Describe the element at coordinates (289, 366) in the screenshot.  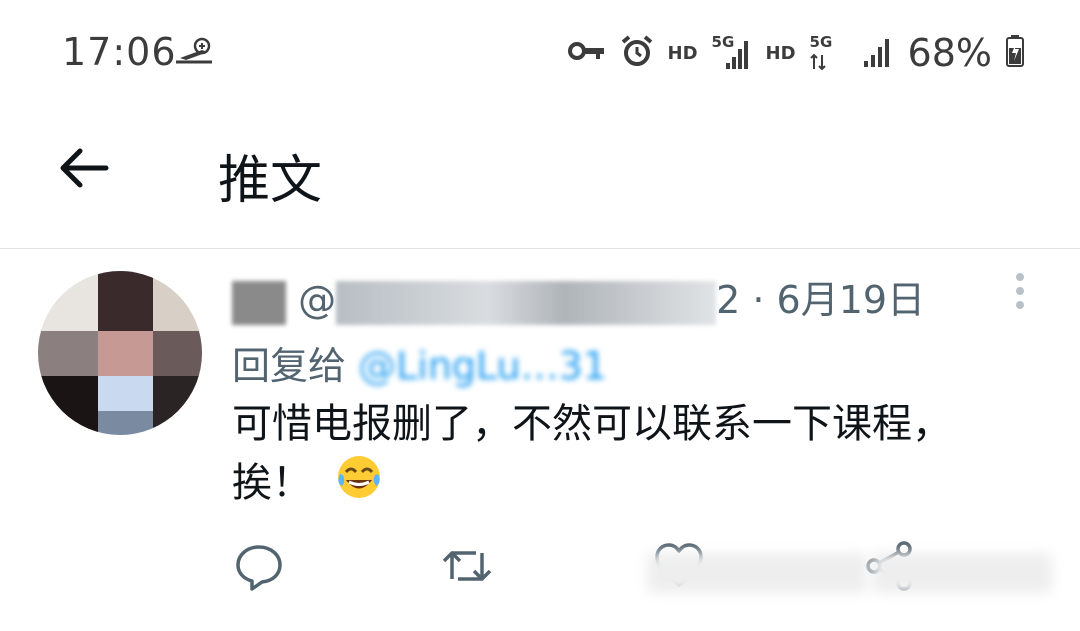
I see `reply-to-label: 回复给` at that location.